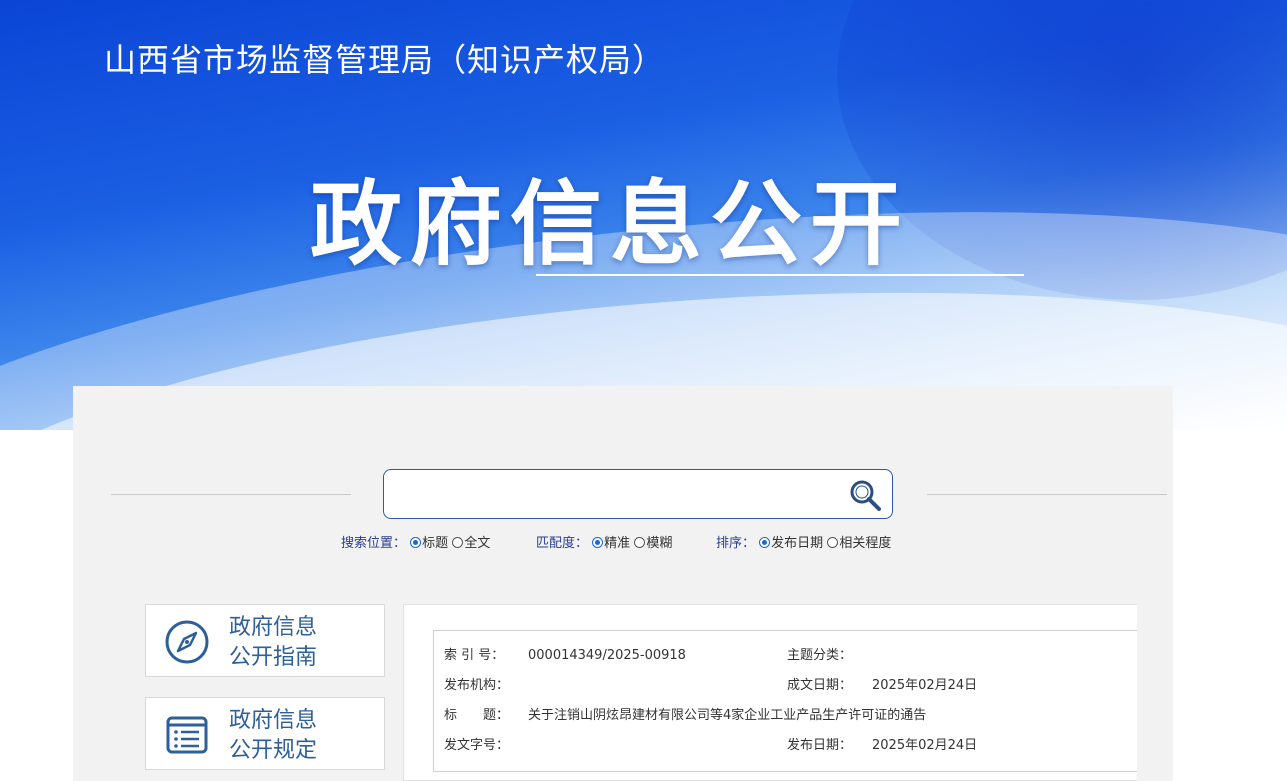 Image resolution: width=1287 pixels, height=781 pixels. Describe the element at coordinates (610, 224) in the screenshot. I see `hero-title: 政府信息公开` at that location.